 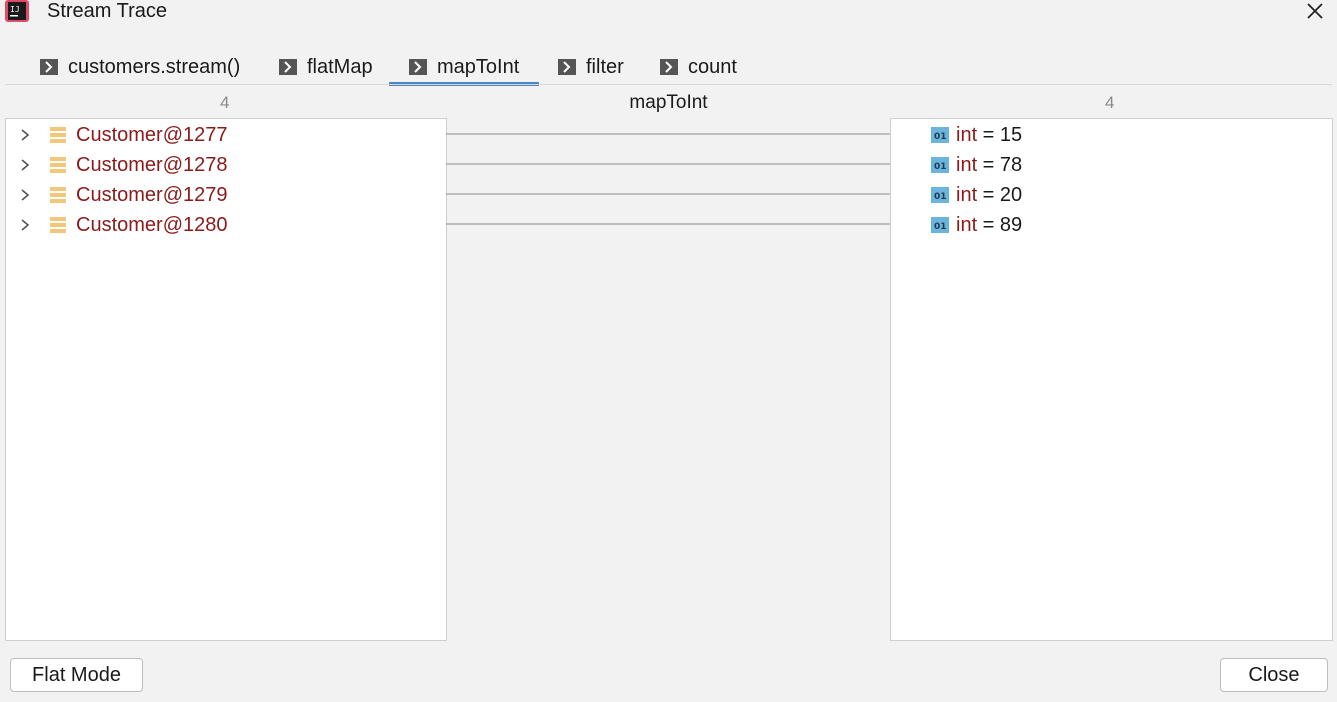 I want to click on list-item: Customer@1277, so click(x=122, y=135).